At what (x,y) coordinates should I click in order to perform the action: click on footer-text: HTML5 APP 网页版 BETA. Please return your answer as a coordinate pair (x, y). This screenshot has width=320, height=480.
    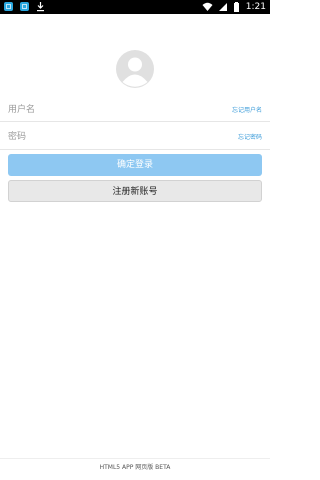
    Looking at the image, I should click on (135, 467).